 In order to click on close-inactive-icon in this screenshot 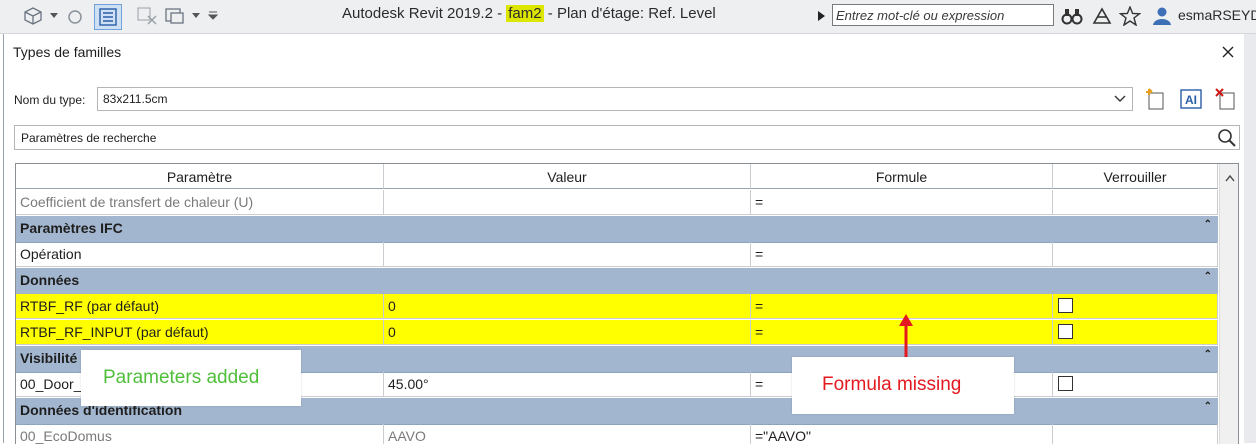, I will do `click(147, 16)`.